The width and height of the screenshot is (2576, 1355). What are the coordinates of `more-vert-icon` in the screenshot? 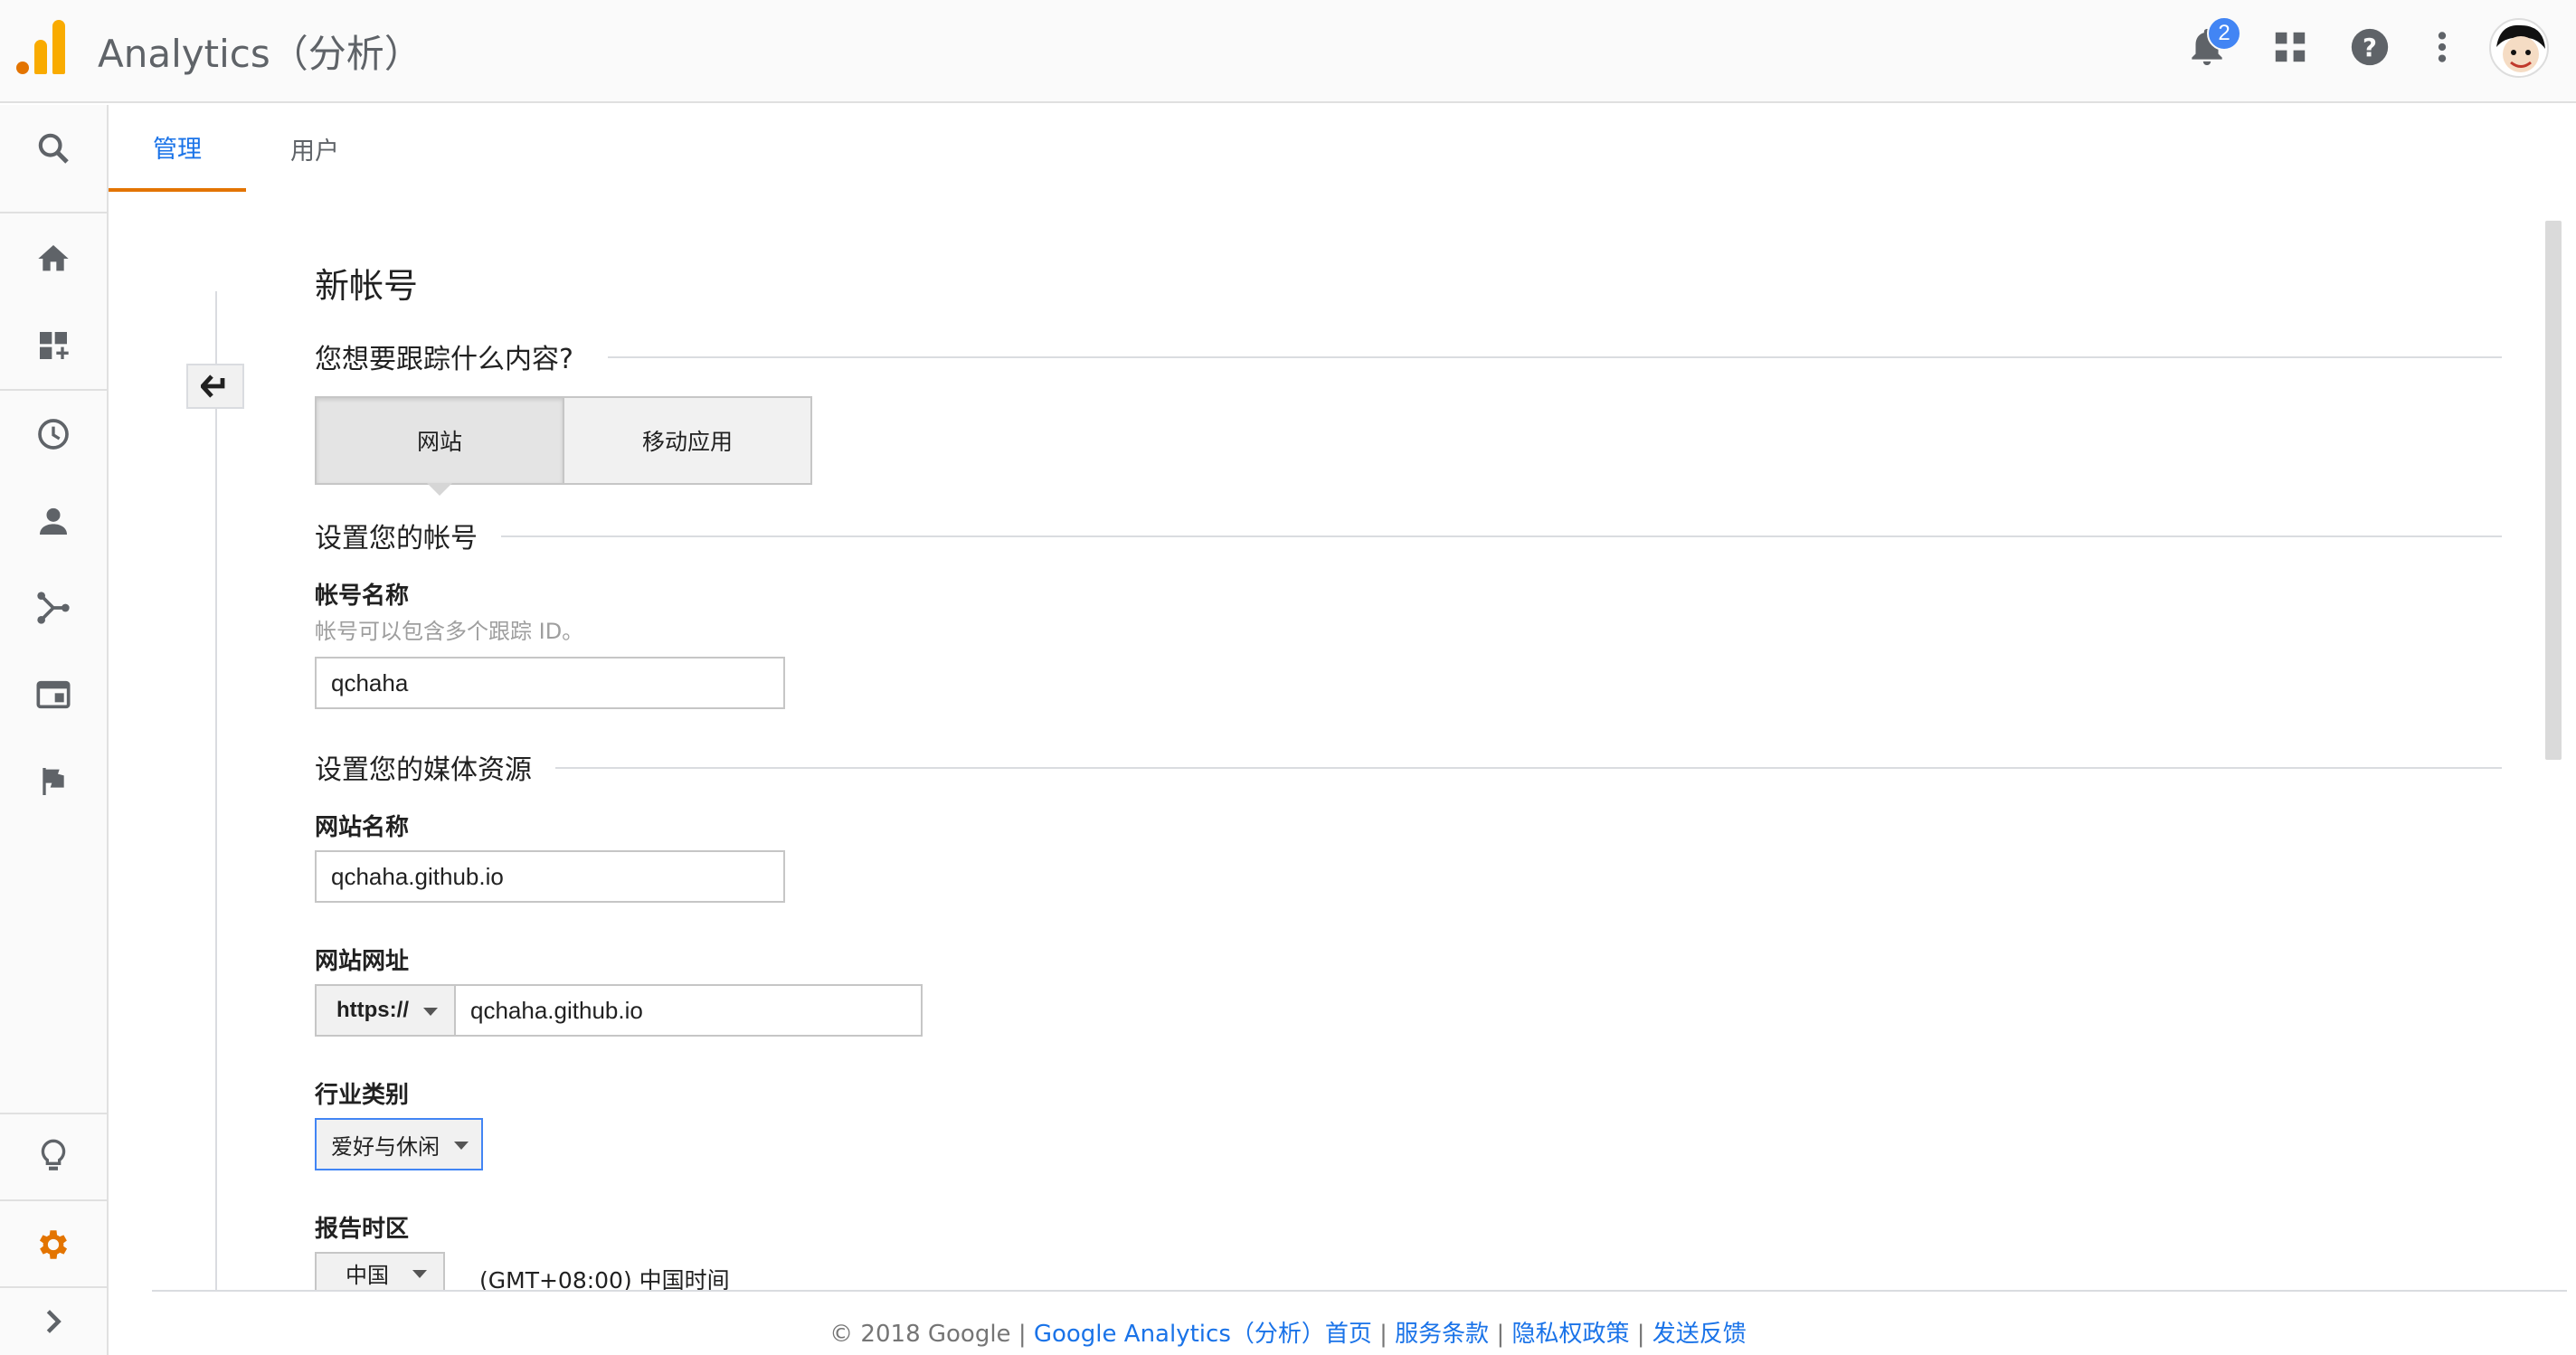 It's located at (2442, 47).